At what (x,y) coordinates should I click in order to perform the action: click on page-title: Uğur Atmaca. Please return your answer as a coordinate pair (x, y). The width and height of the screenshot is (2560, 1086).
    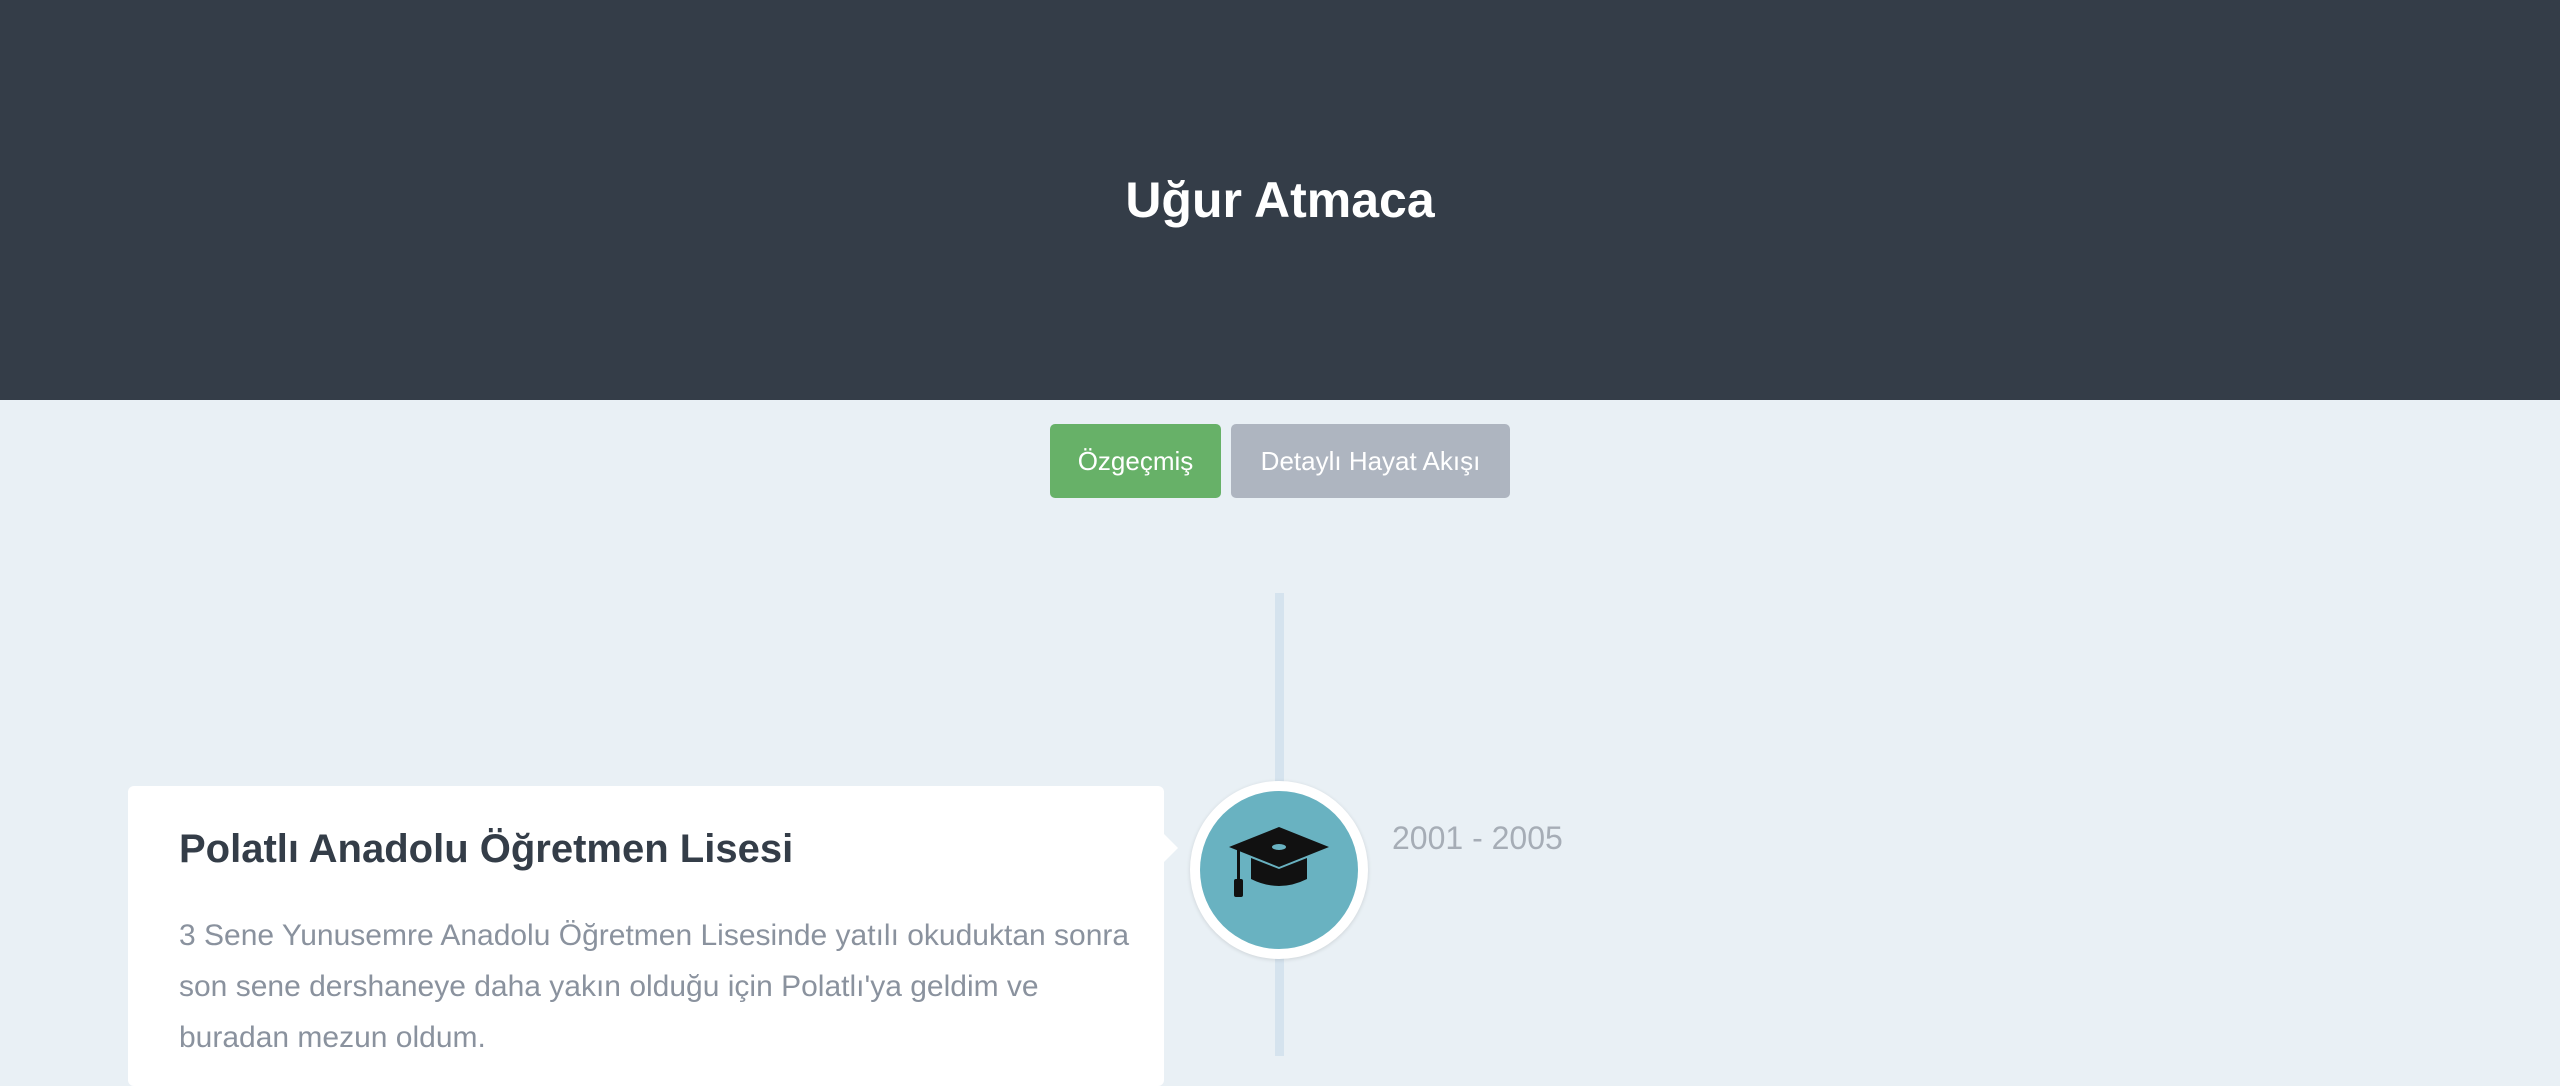
    Looking at the image, I should click on (1280, 200).